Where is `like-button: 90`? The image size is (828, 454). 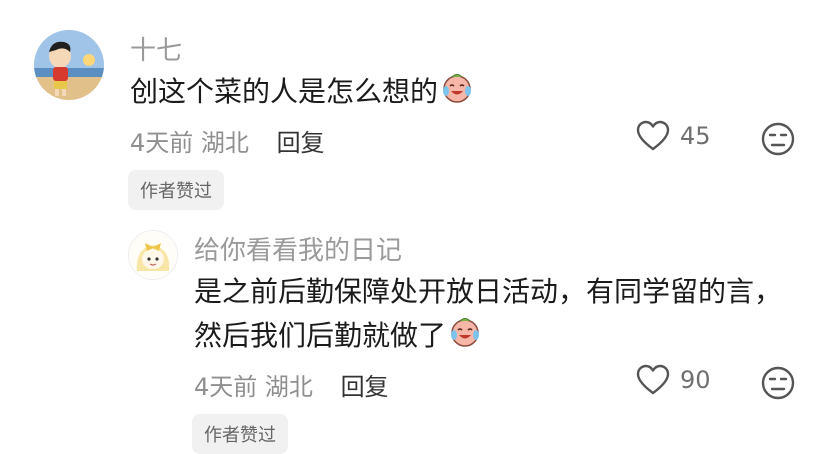
like-button: 90 is located at coordinates (673, 380).